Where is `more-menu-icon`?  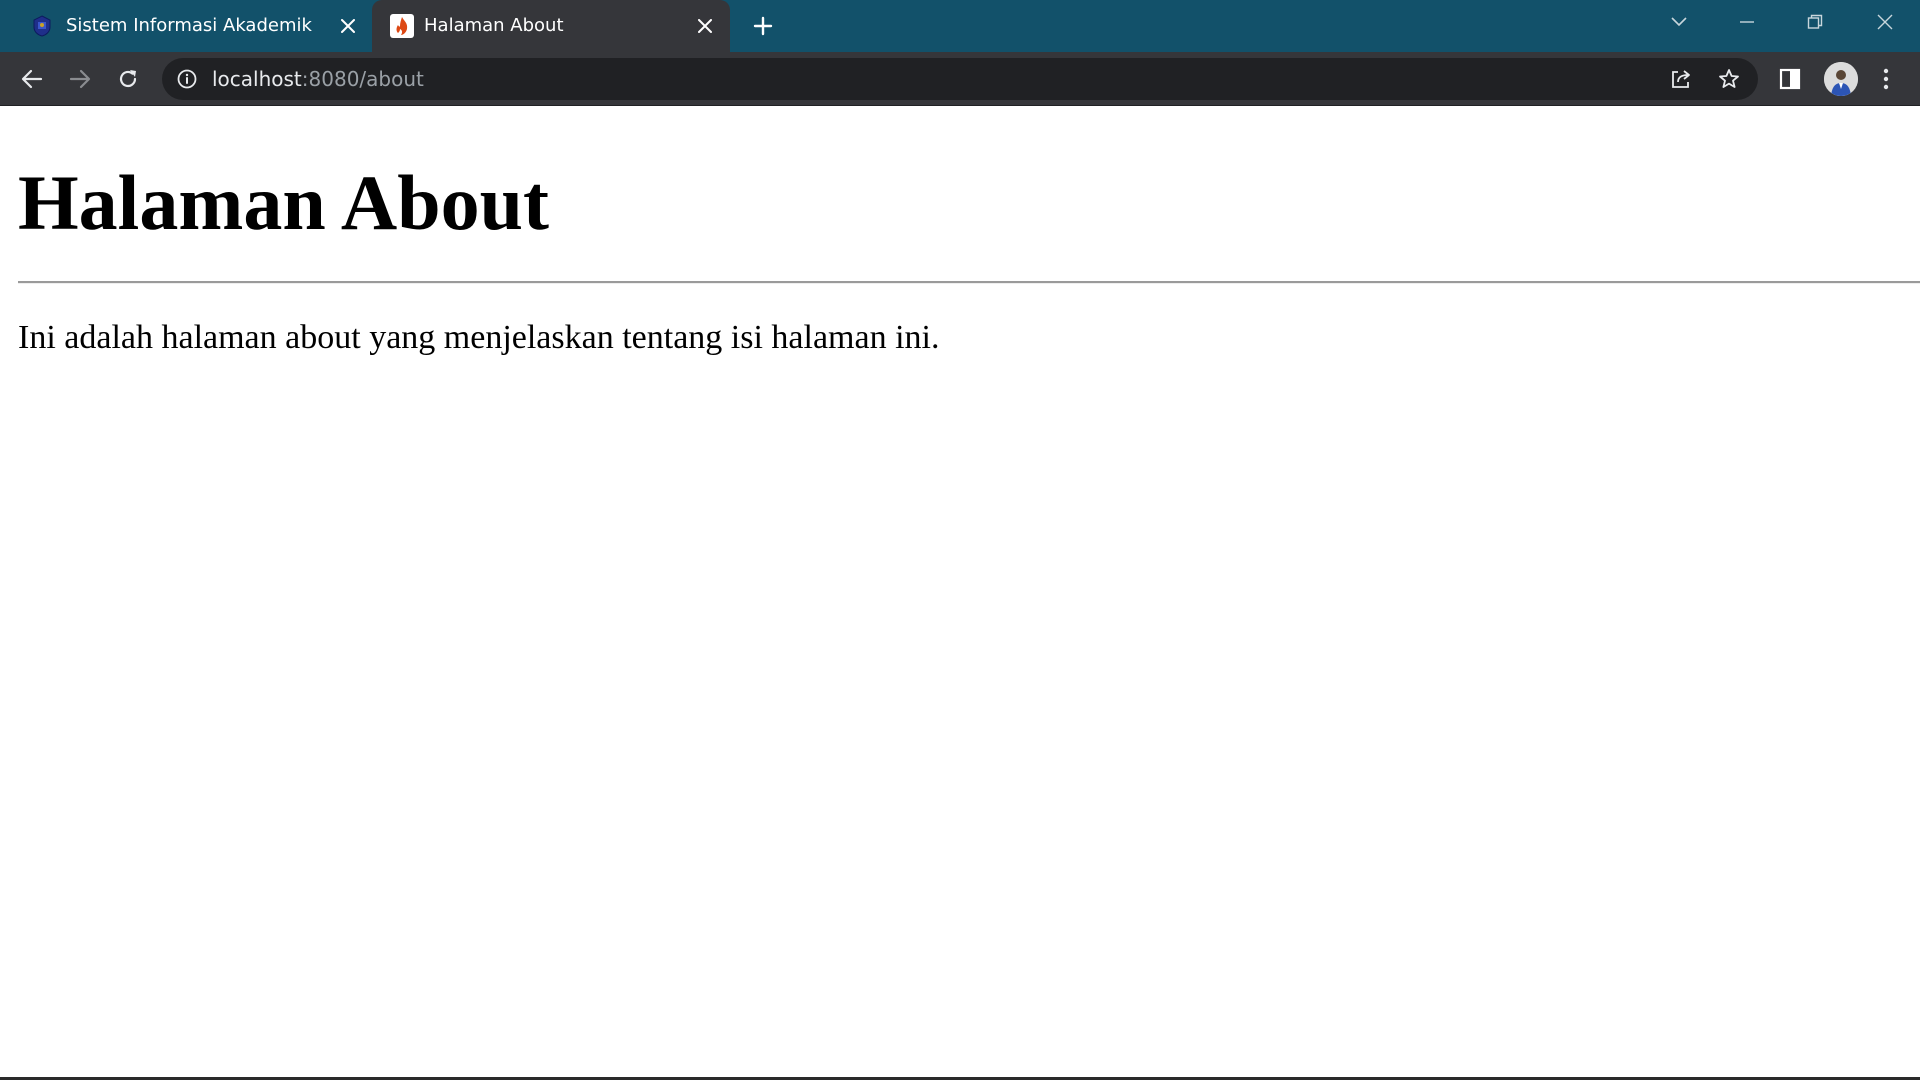
more-menu-icon is located at coordinates (1886, 79).